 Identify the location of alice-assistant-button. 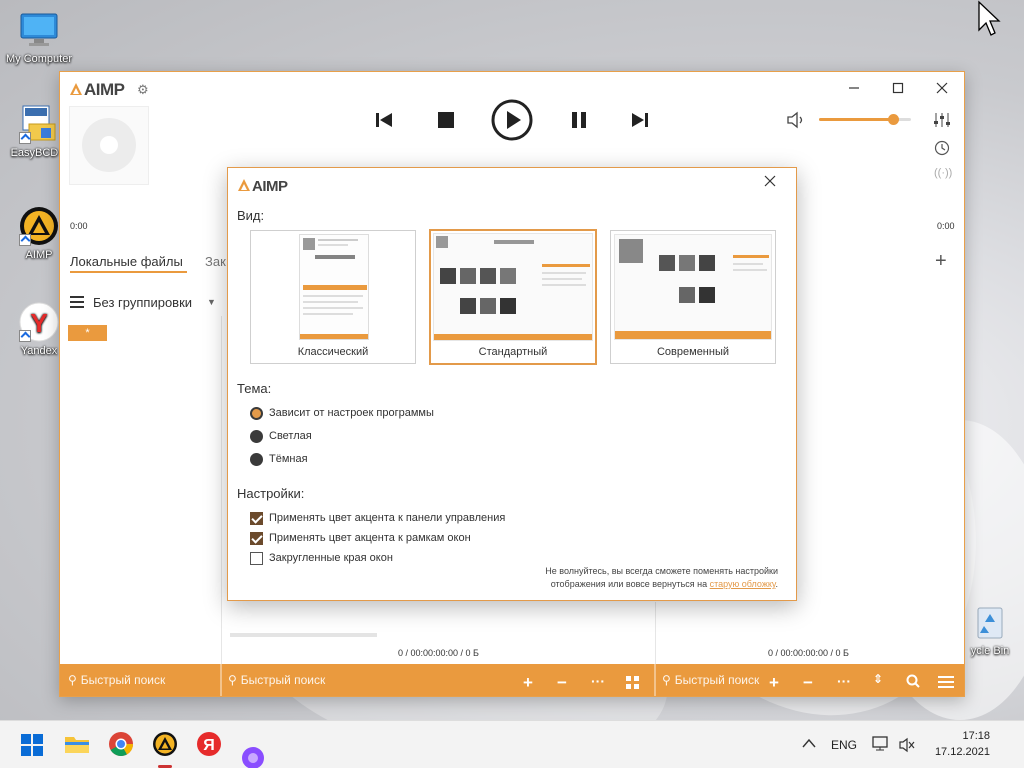
(253, 756).